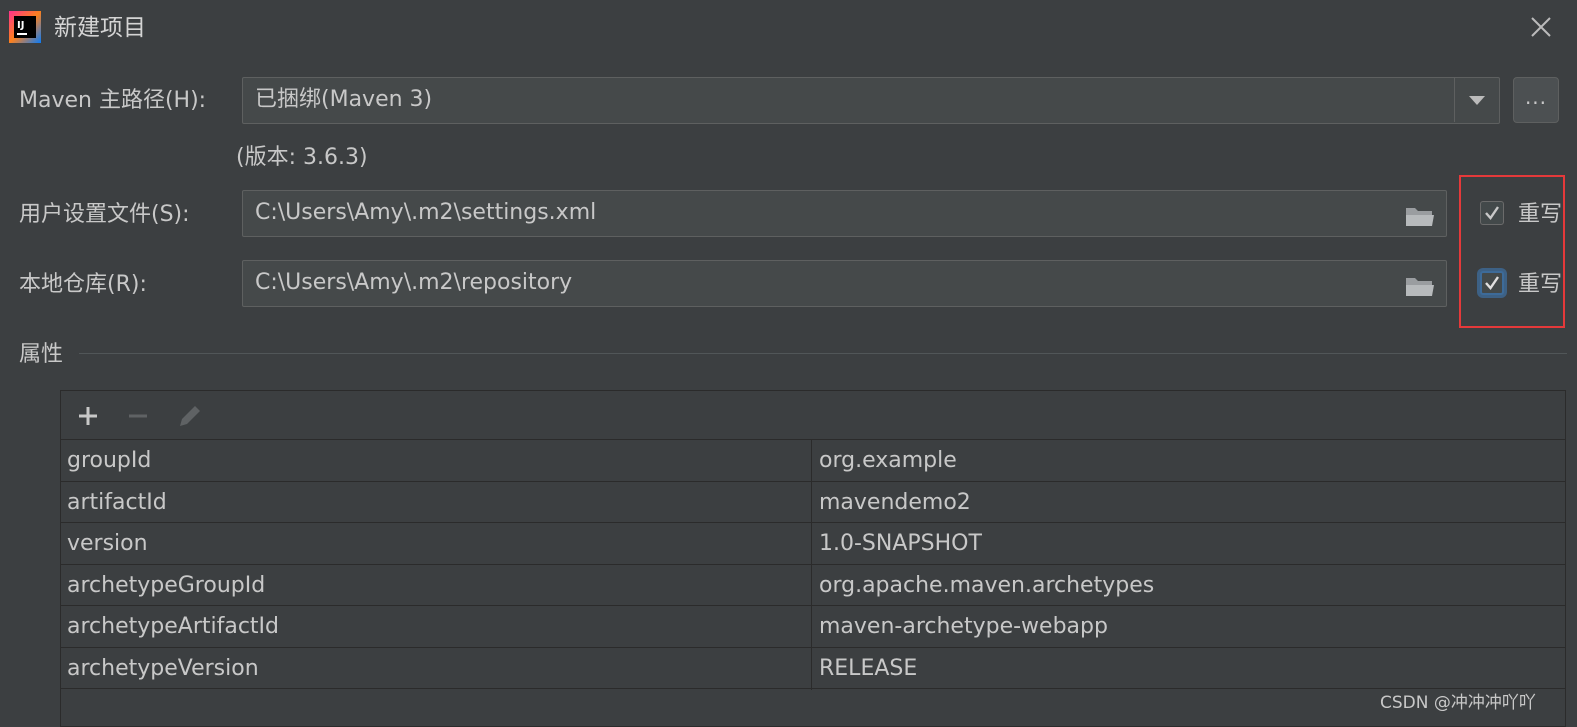 The image size is (1577, 727). Describe the element at coordinates (1476, 100) in the screenshot. I see `chevron-down-icon` at that location.